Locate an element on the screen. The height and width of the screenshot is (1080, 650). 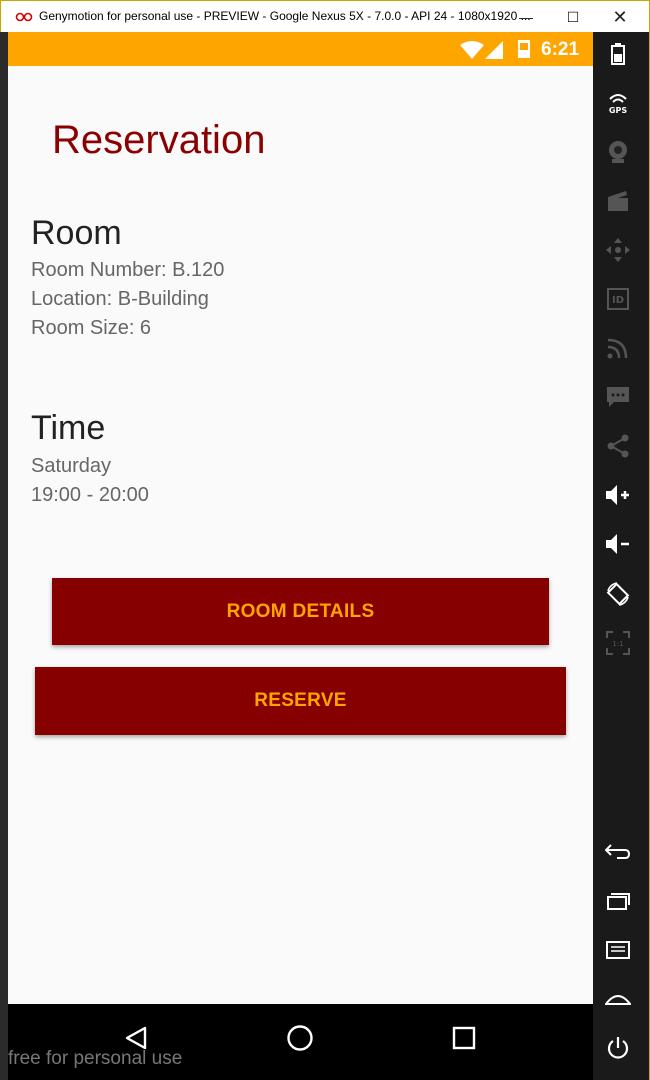
wifi-icon is located at coordinates (472, 50).